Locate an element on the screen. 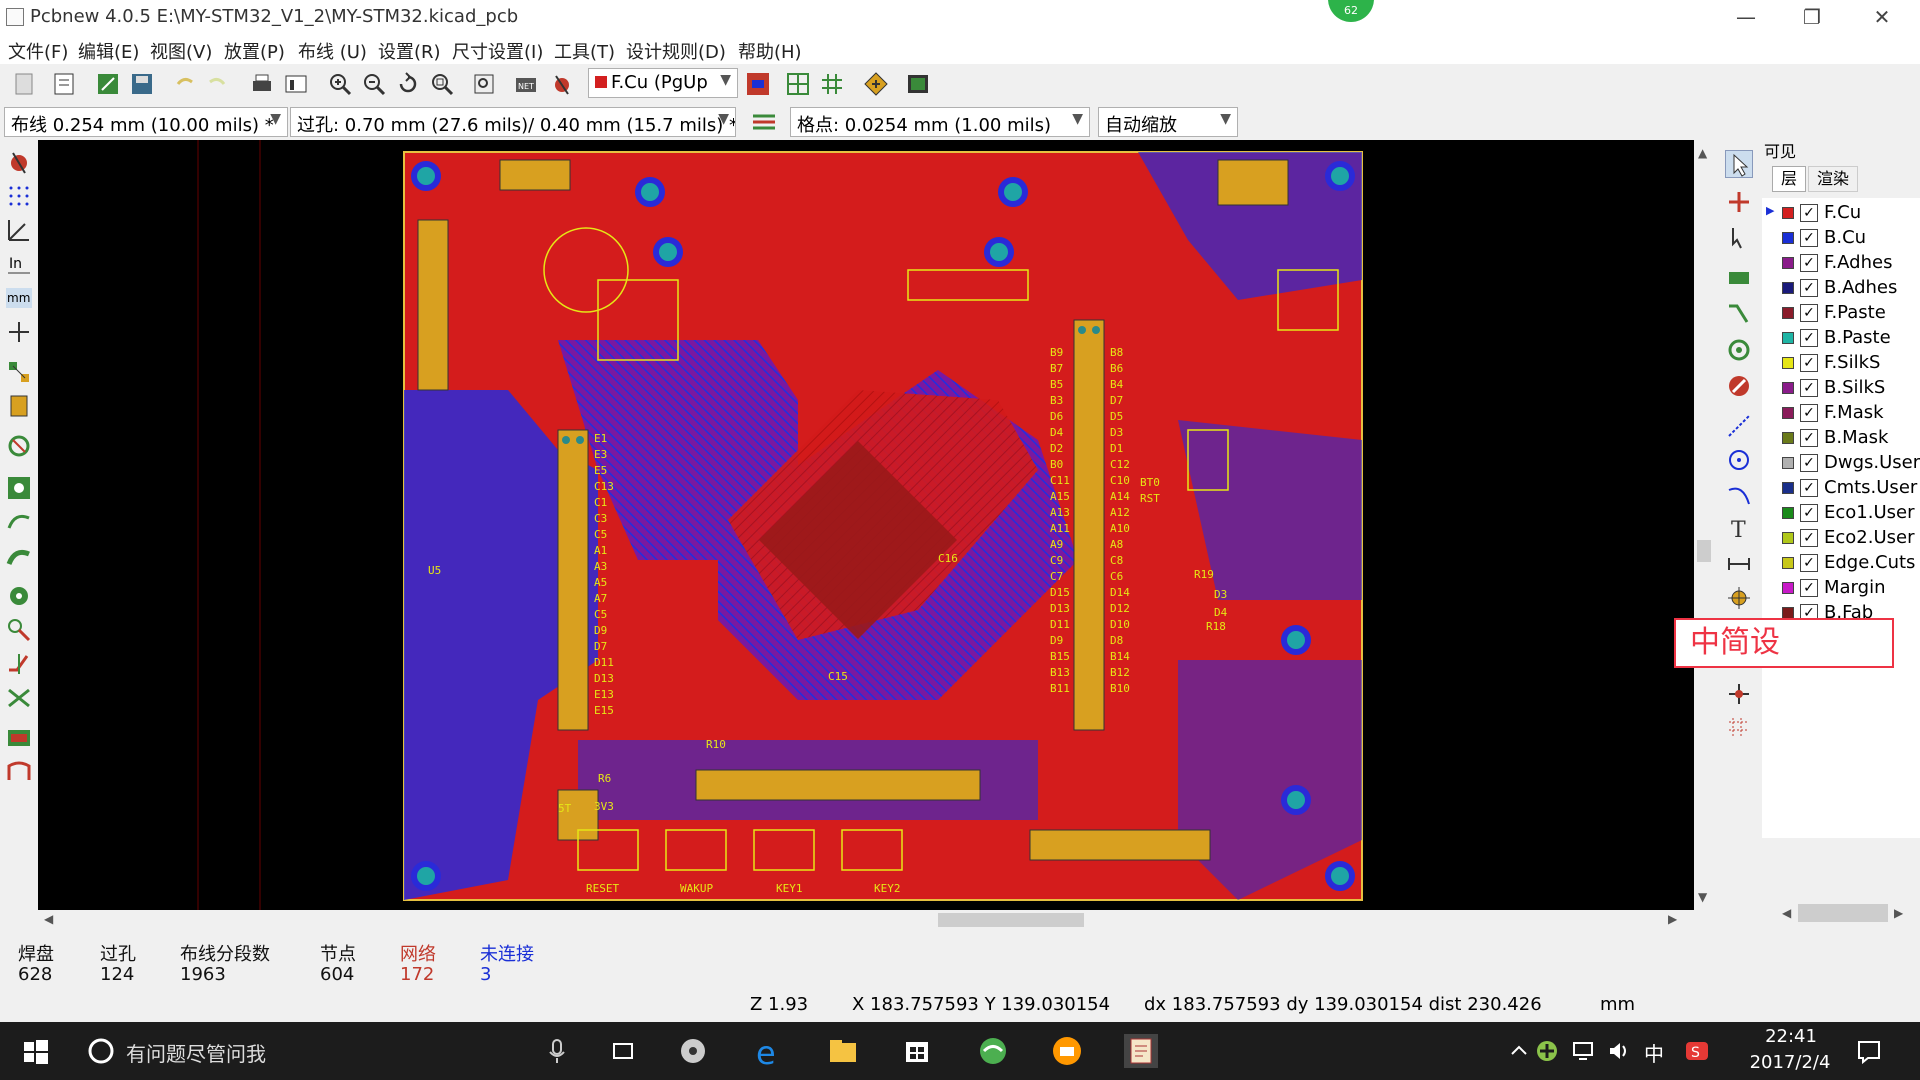 This screenshot has height=1080, width=1920. show-zones-icon is located at coordinates (19, 488).